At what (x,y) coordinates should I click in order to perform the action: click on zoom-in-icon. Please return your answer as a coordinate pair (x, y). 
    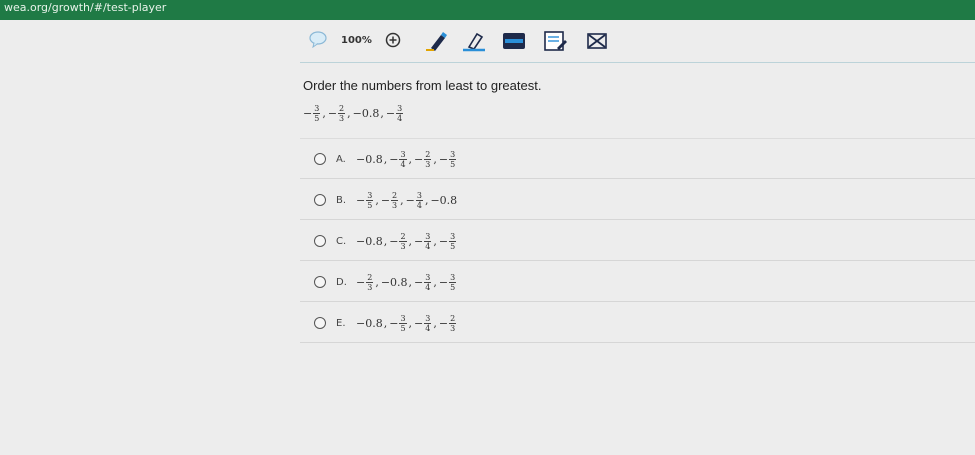
    Looking at the image, I should click on (393, 40).